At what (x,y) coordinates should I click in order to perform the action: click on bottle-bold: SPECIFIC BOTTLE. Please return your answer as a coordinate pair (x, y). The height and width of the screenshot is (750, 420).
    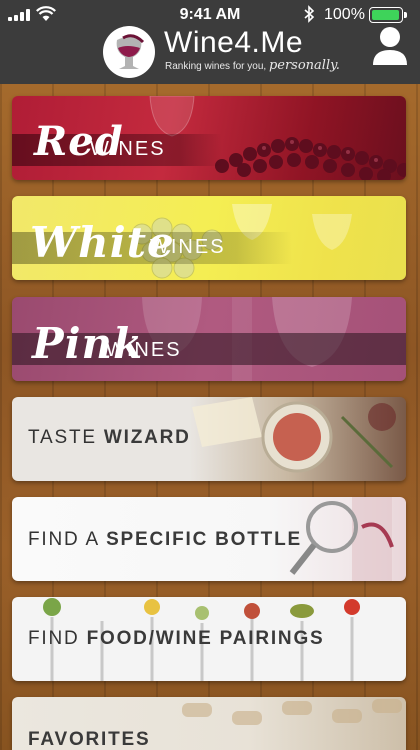
    Looking at the image, I should click on (204, 539).